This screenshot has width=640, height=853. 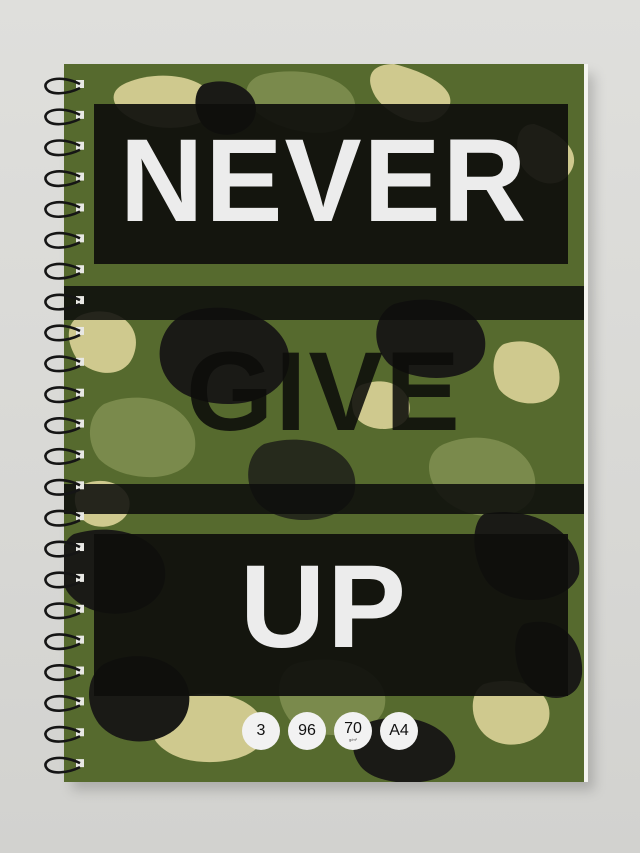 I want to click on badge-paper-weight: 70 g/m², so click(x=353, y=731).